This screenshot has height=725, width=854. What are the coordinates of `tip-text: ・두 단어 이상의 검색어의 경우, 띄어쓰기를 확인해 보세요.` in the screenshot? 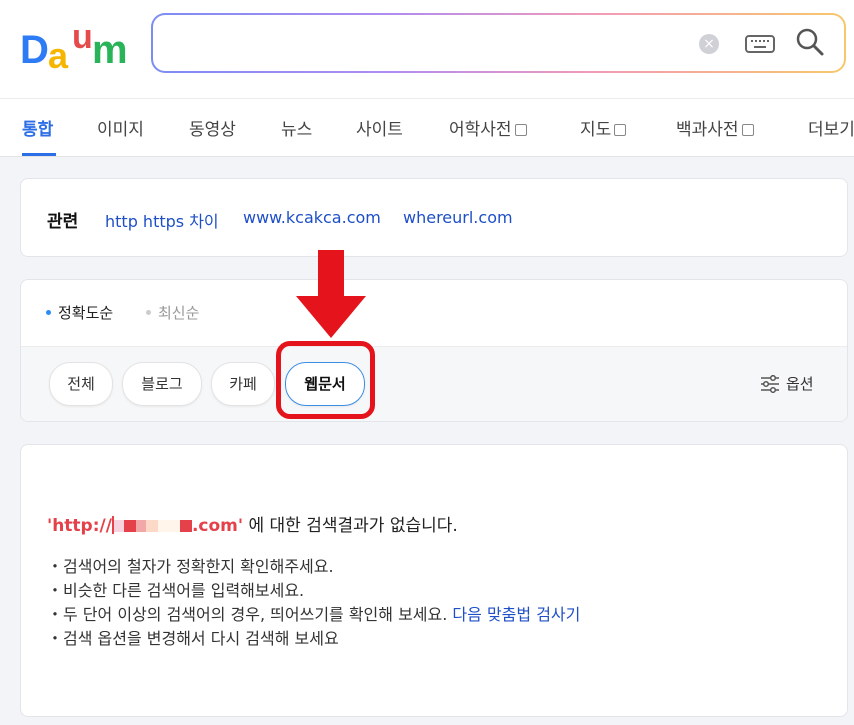 It's located at (250, 614).